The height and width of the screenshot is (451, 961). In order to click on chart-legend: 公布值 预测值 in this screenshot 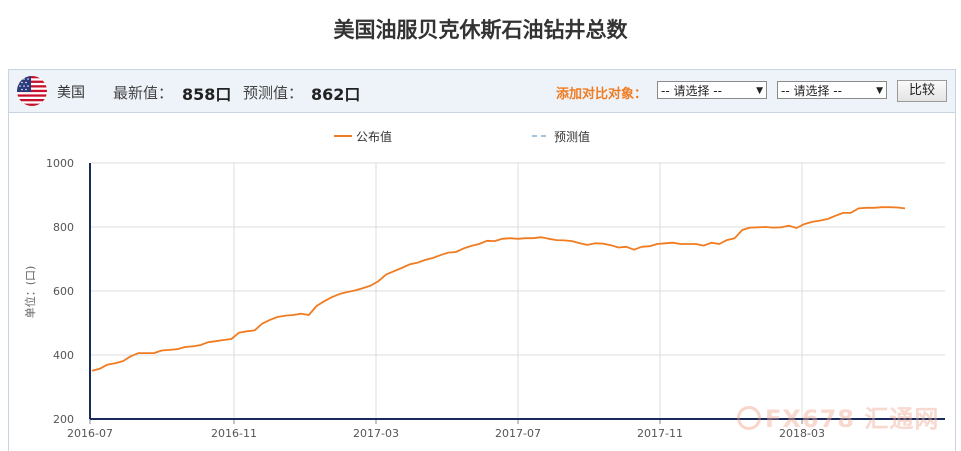, I will do `click(462, 136)`.